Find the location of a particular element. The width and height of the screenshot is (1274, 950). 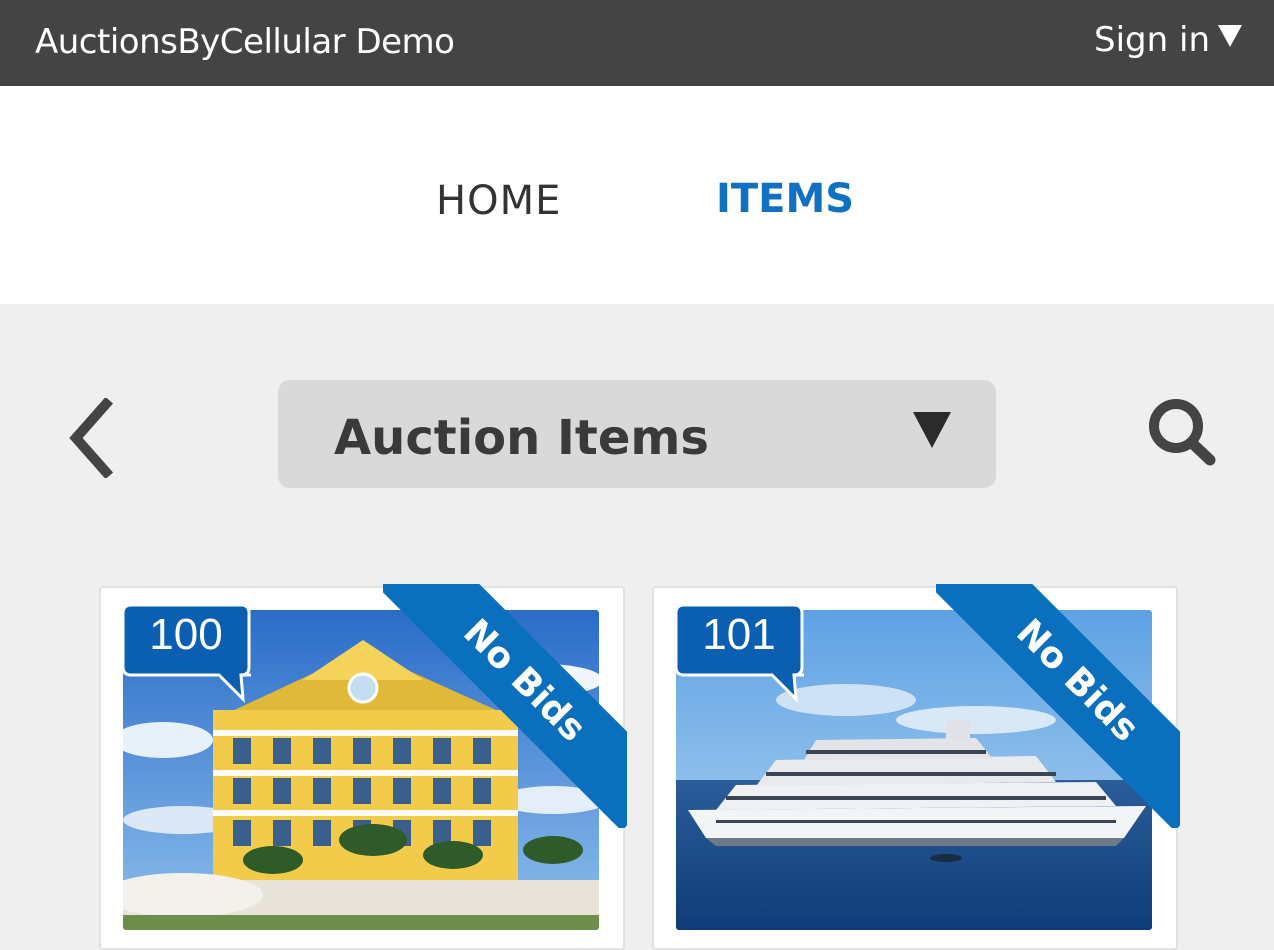

lot-number: 100 is located at coordinates (186, 634).